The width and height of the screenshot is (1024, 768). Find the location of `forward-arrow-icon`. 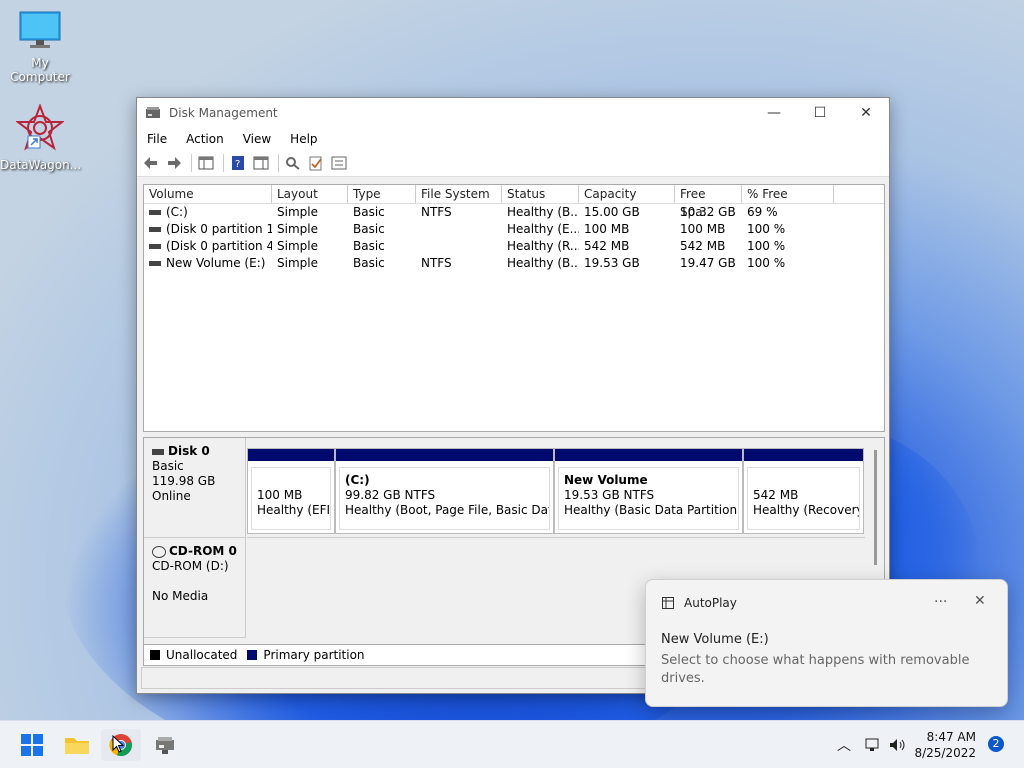

forward-arrow-icon is located at coordinates (174, 163).